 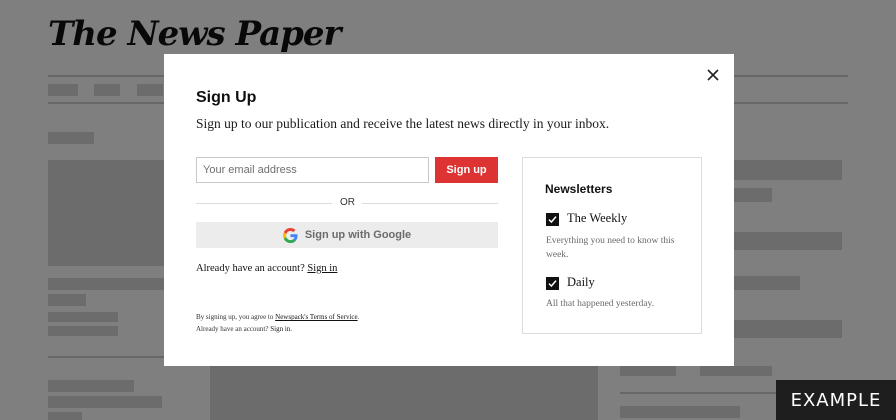 What do you see at coordinates (232, 329) in the screenshot?
I see `terms-line2-prefix: Already have an account?` at bounding box center [232, 329].